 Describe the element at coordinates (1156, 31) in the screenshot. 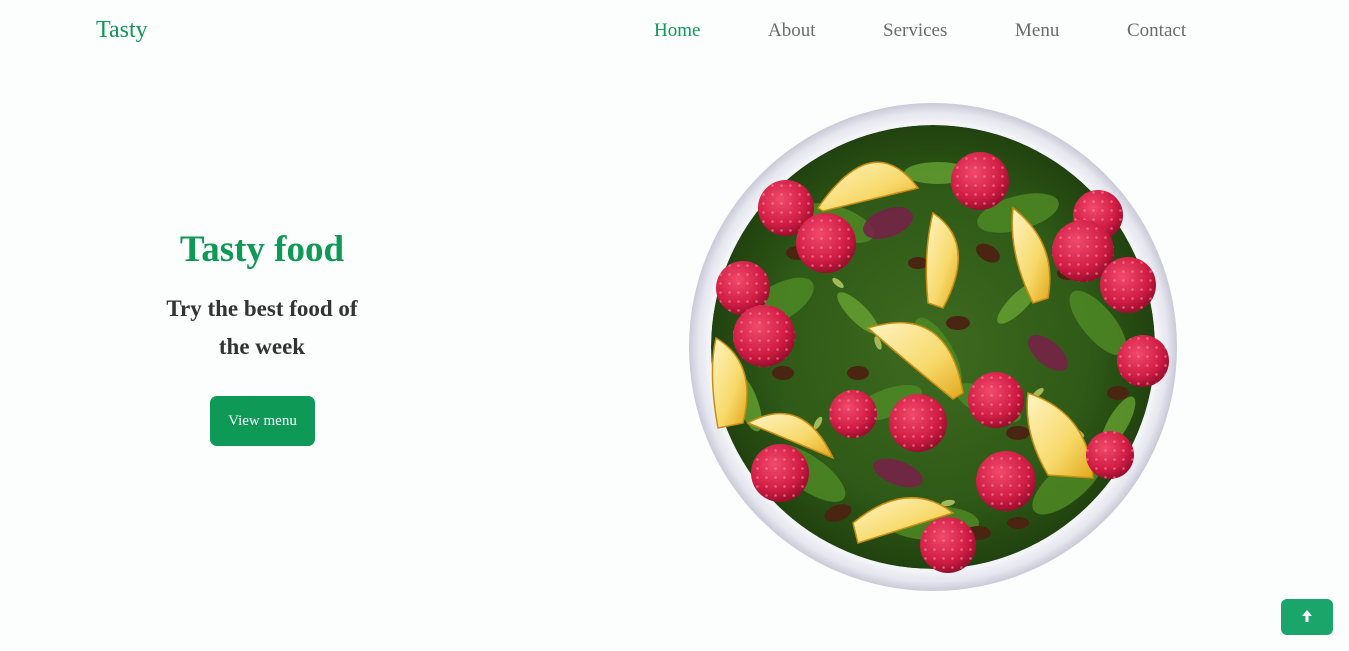

I see `nav-contact: Contact` at that location.